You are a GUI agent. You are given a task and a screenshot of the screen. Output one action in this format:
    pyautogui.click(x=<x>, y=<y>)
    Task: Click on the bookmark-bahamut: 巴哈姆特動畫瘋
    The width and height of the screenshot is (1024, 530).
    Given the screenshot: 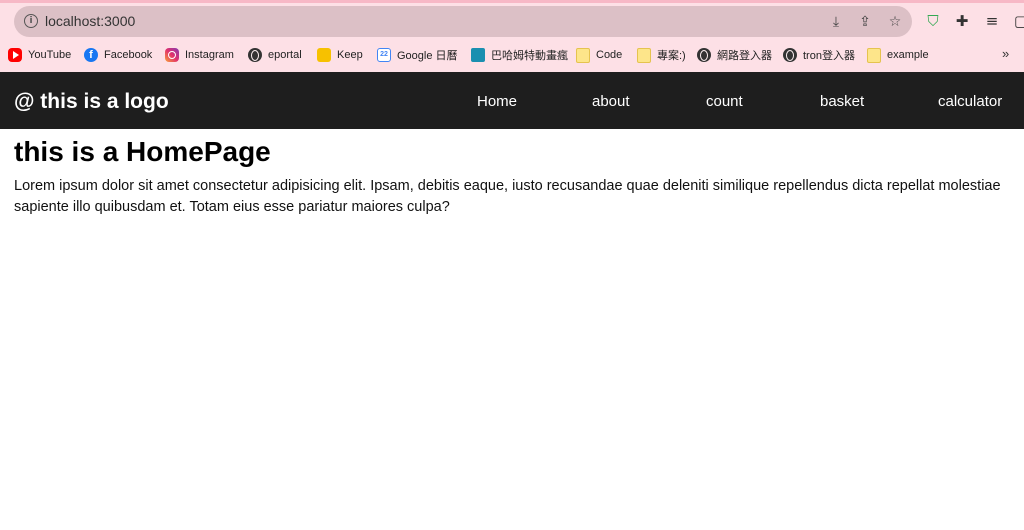 What is the action you would take?
    pyautogui.click(x=519, y=55)
    